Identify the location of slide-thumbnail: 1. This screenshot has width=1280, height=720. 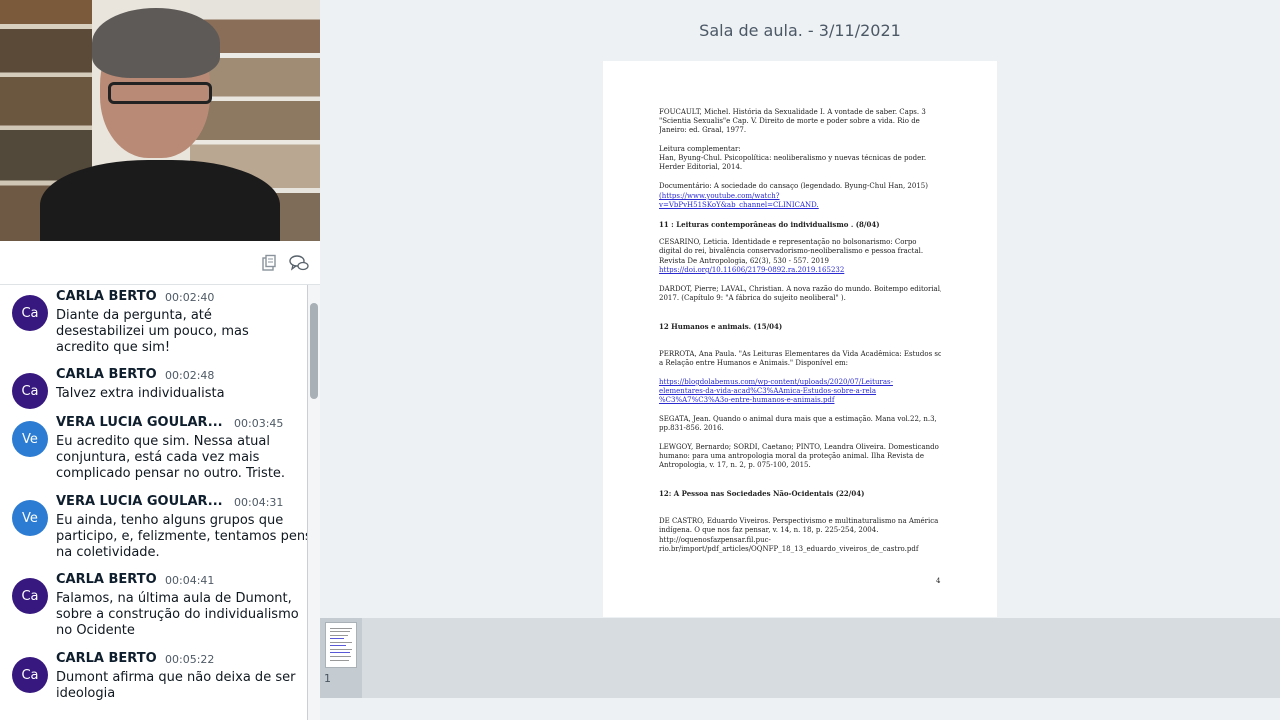
(341, 658).